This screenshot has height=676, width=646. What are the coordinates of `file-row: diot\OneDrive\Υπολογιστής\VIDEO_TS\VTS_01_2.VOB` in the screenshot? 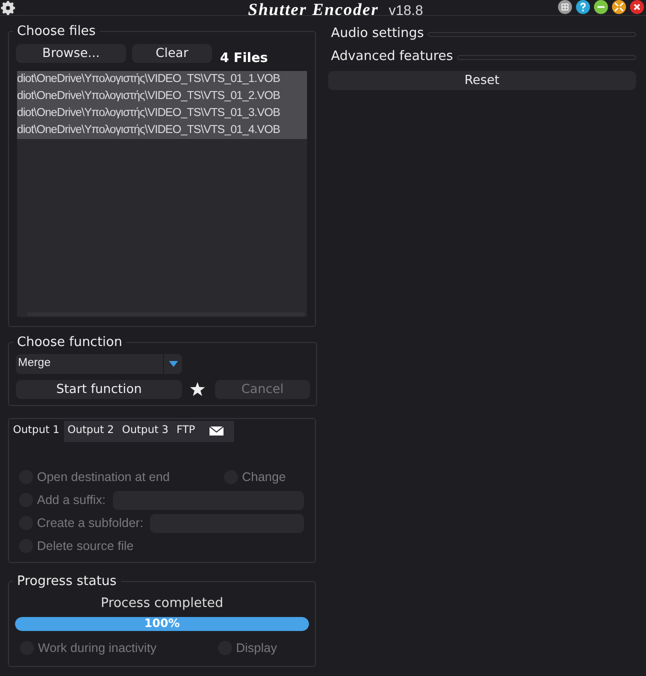 It's located at (162, 96).